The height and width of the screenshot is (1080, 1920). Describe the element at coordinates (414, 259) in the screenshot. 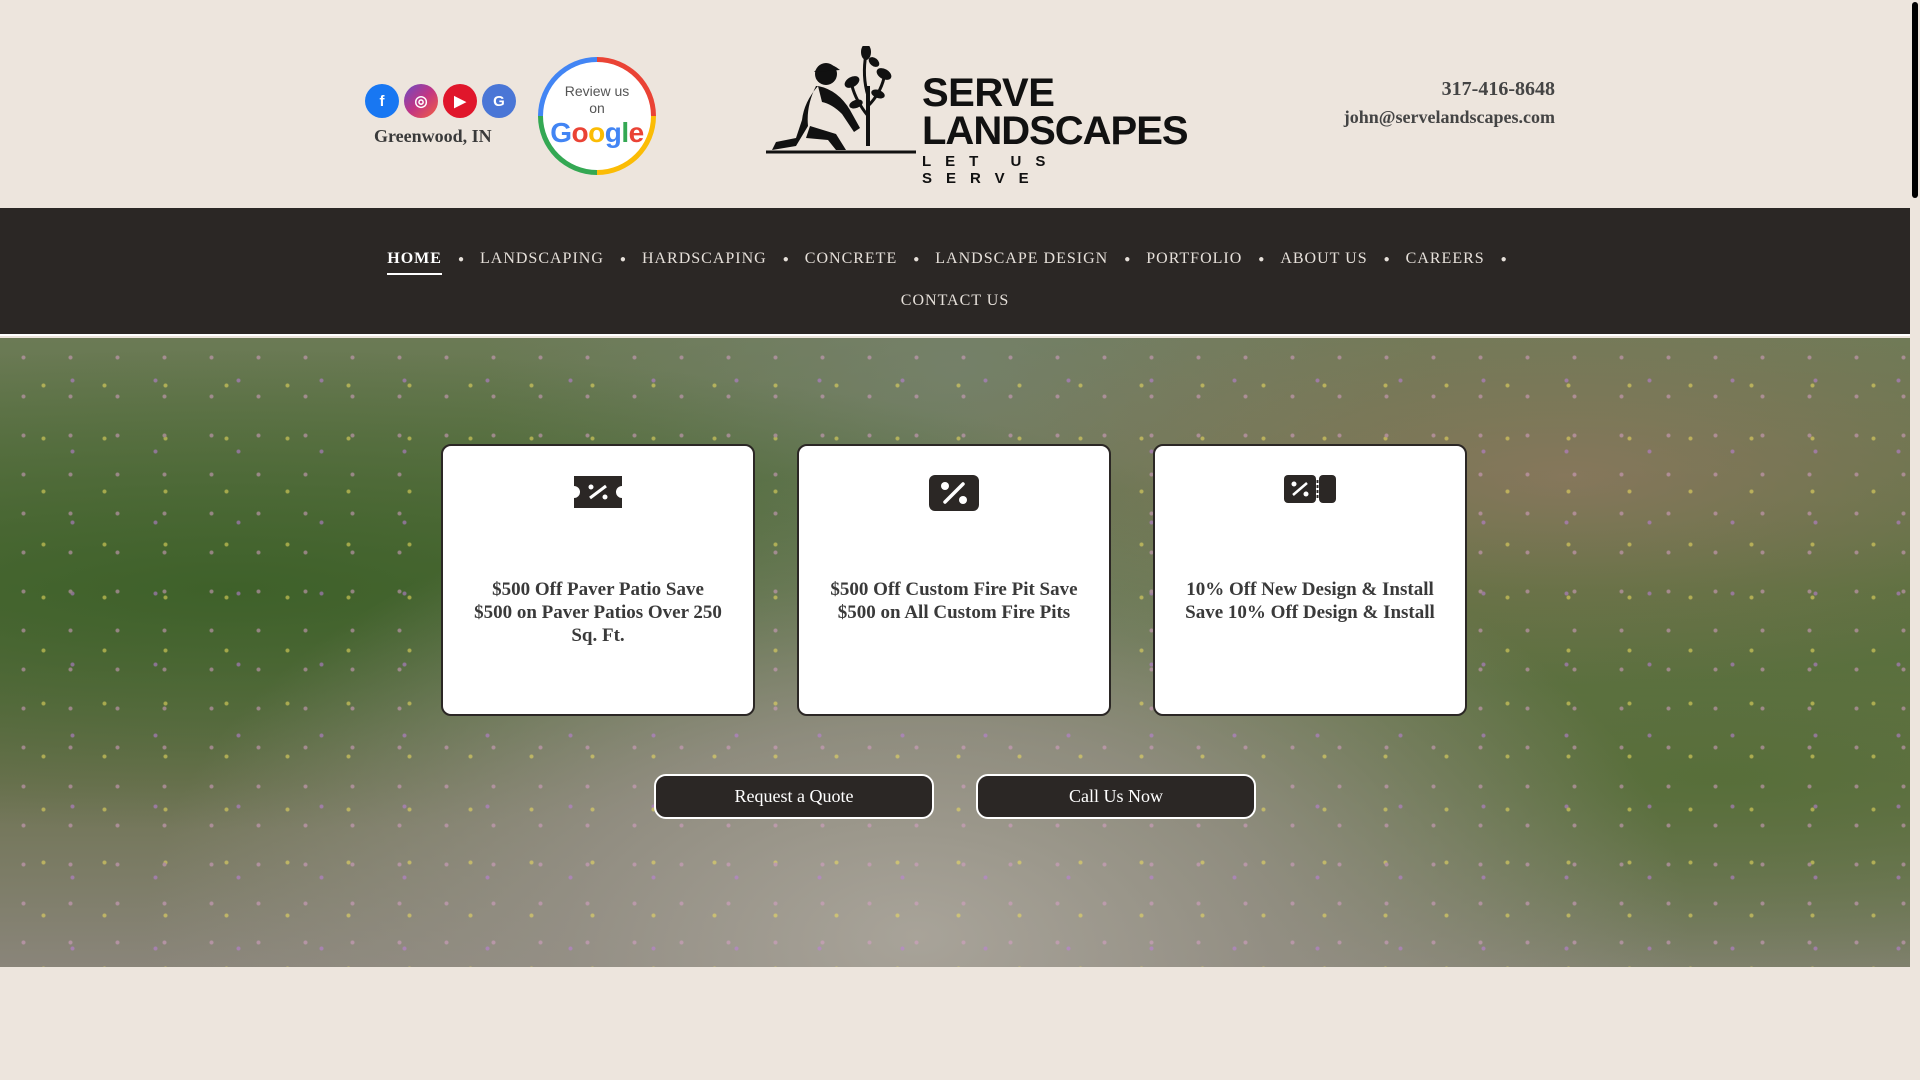

I see `nav-item-home: HOME` at that location.